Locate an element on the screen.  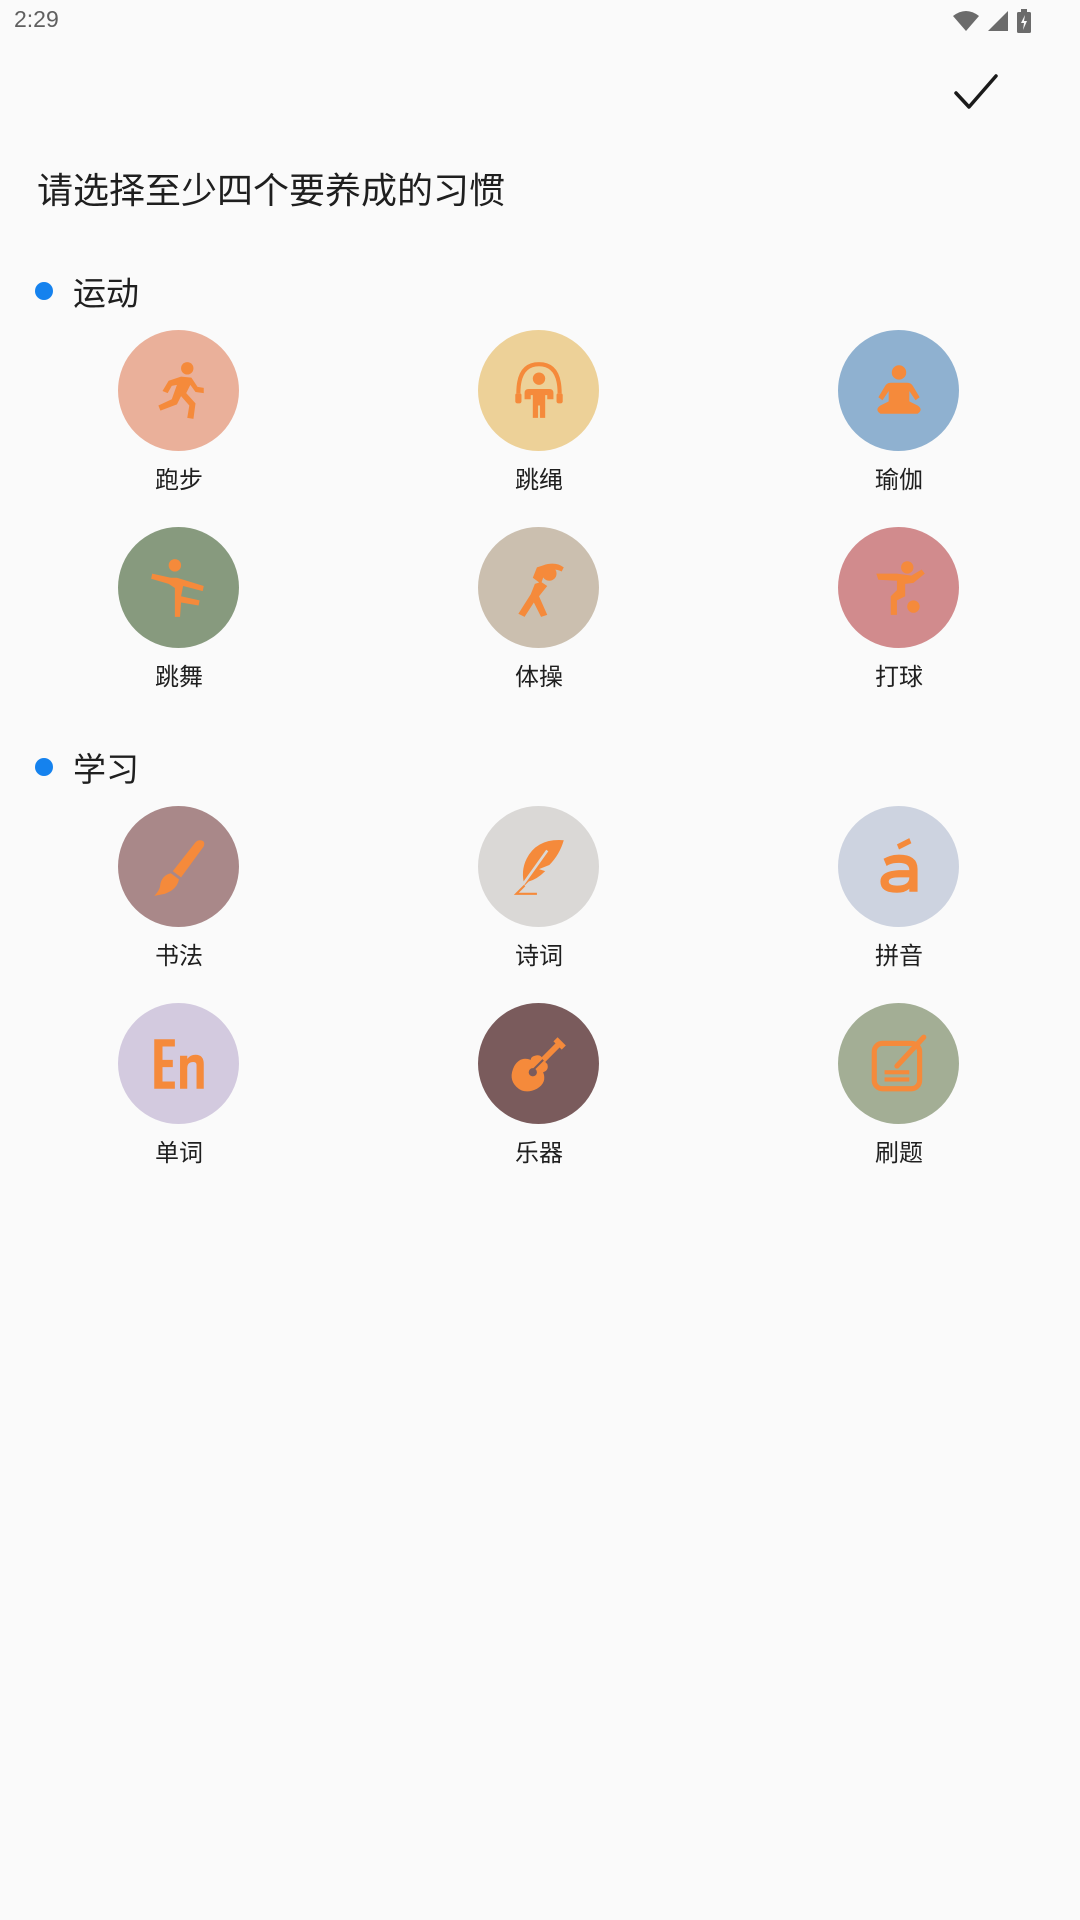
habit-calligraphy: 书法 is located at coordinates (179, 893).